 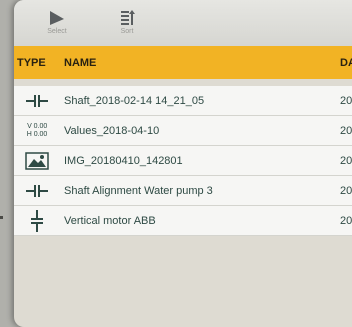 What do you see at coordinates (134, 101) in the screenshot?
I see `row-name: Shaft_2018-02-14 14_21_05` at bounding box center [134, 101].